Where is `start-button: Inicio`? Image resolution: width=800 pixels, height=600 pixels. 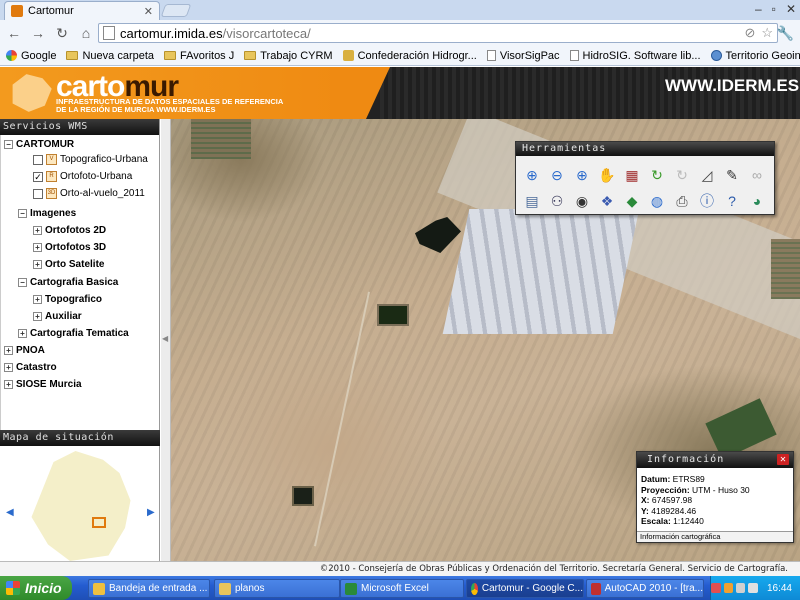 start-button: Inicio is located at coordinates (36, 588).